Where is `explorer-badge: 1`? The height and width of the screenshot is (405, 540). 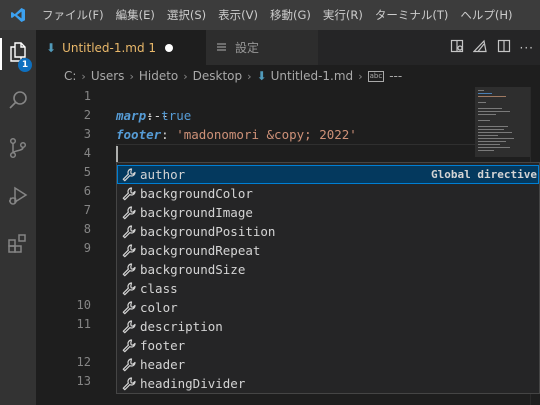
explorer-badge: 1 is located at coordinates (25, 65).